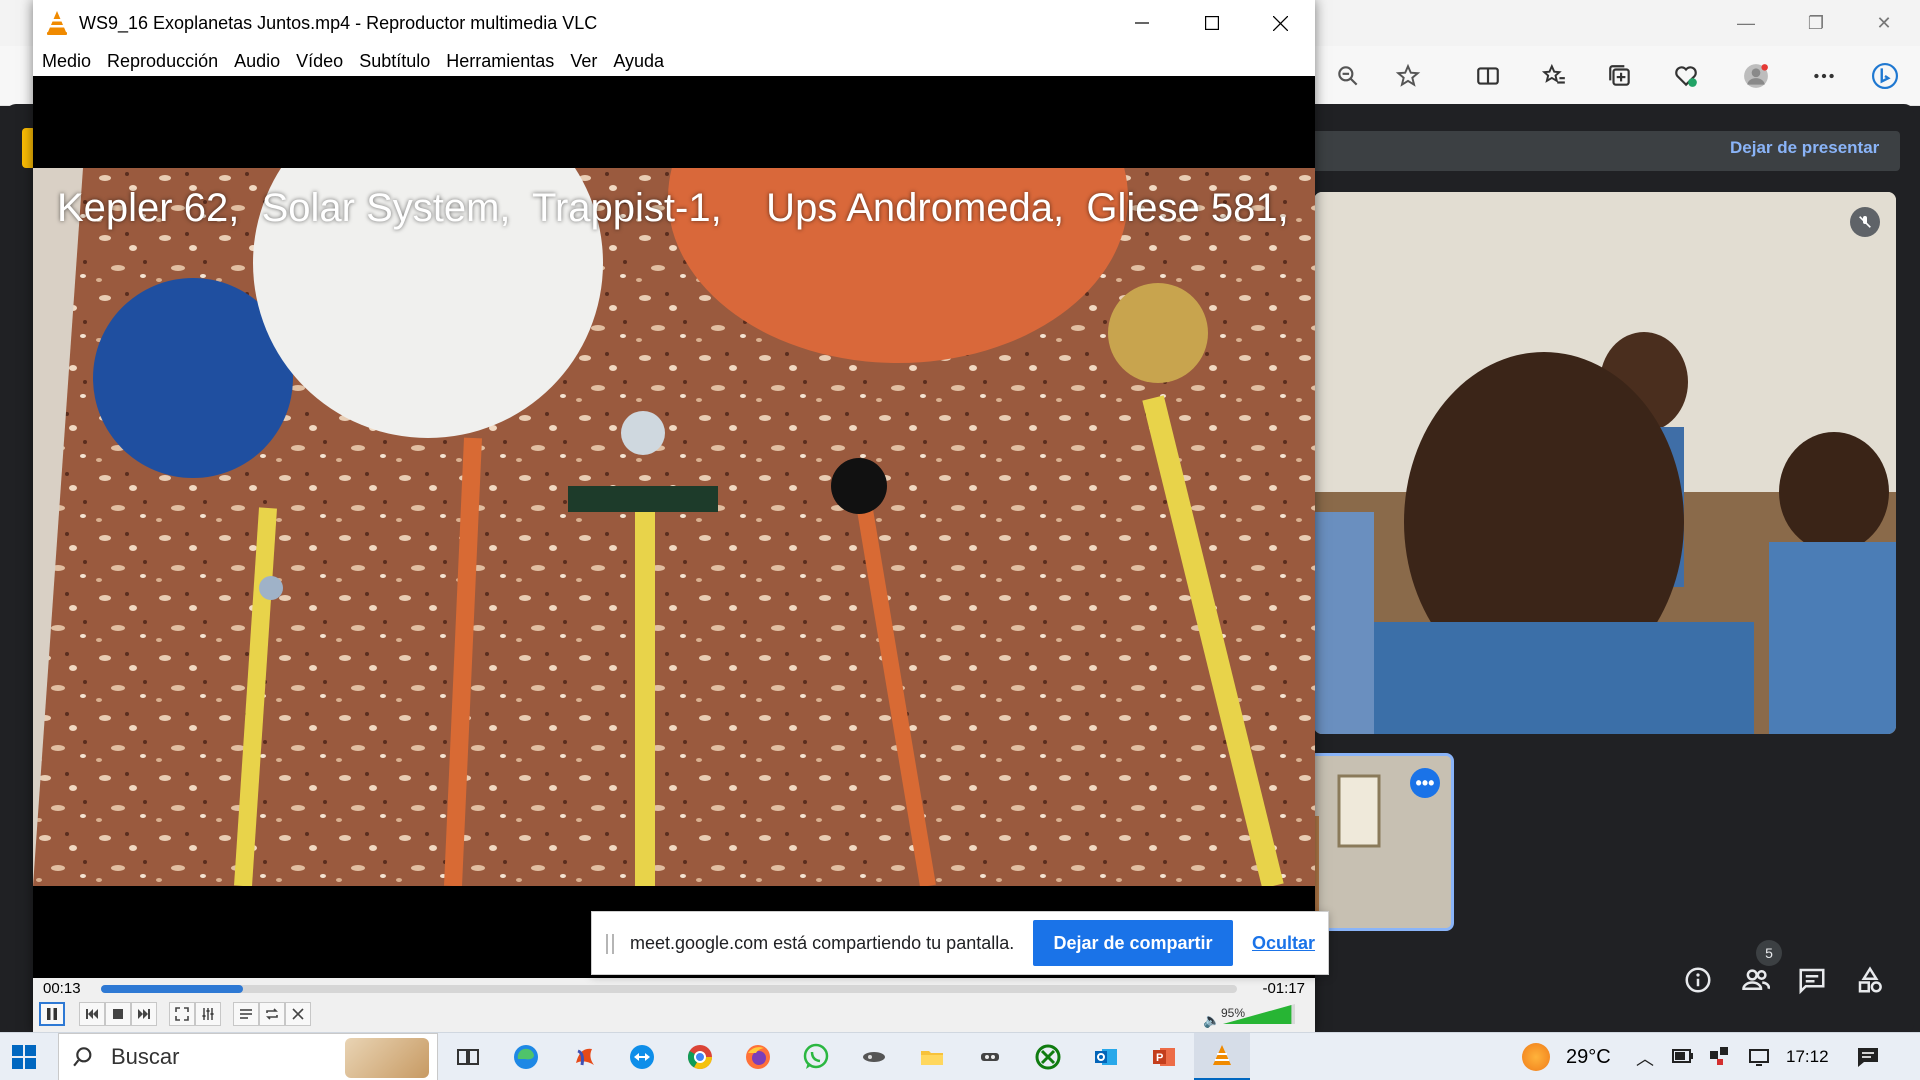  What do you see at coordinates (1812, 980) in the screenshot?
I see `chat-icon` at bounding box center [1812, 980].